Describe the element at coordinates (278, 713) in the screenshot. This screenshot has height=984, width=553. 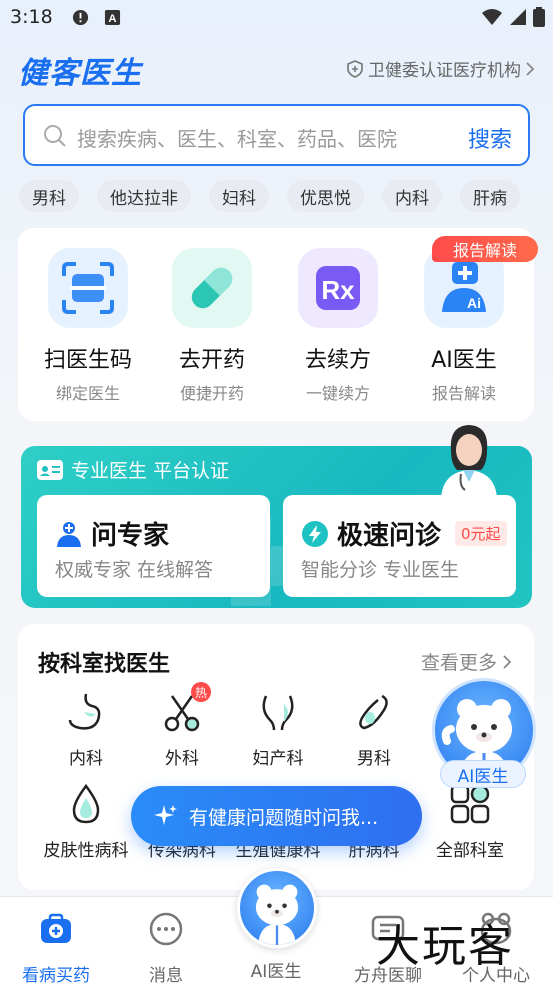
I see `uterus-icon` at that location.